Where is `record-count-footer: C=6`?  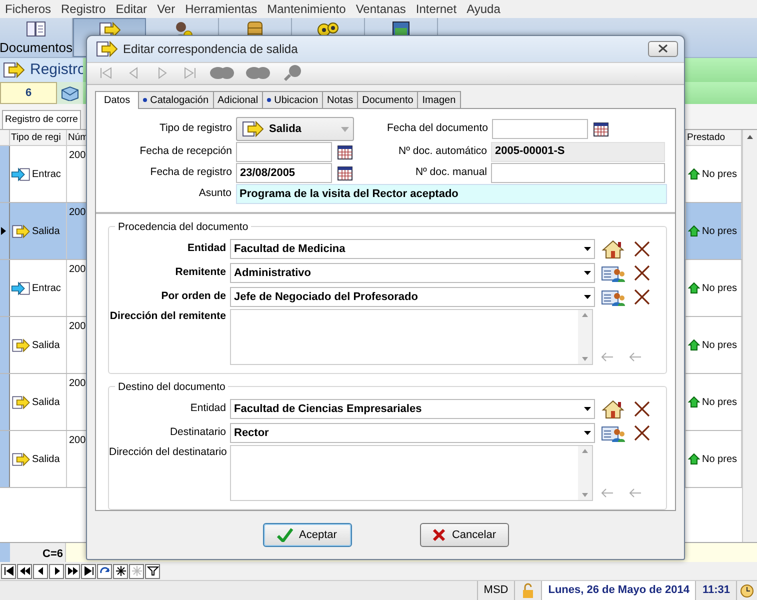 record-count-footer: C=6 is located at coordinates (38, 552).